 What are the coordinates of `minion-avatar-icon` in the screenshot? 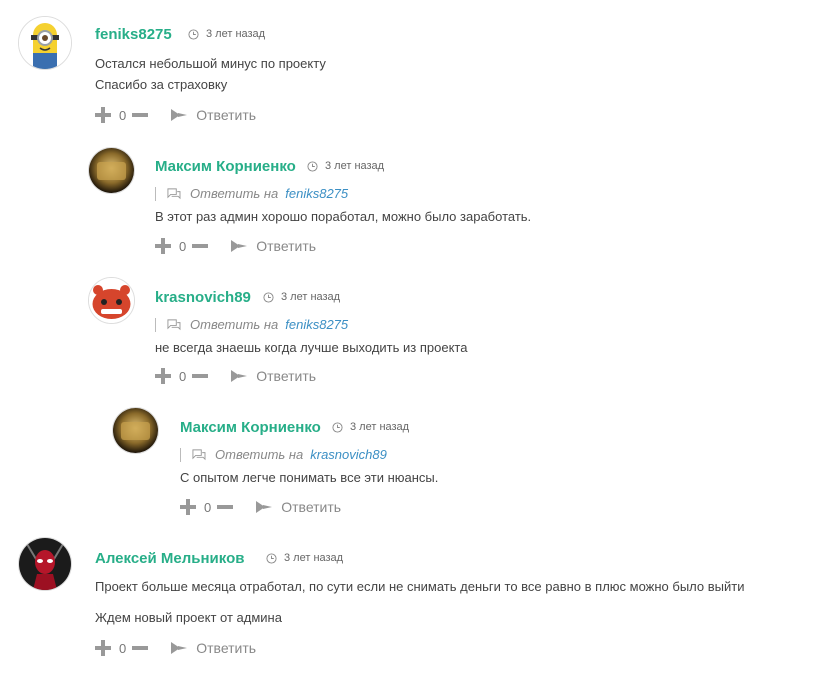 It's located at (45, 43).